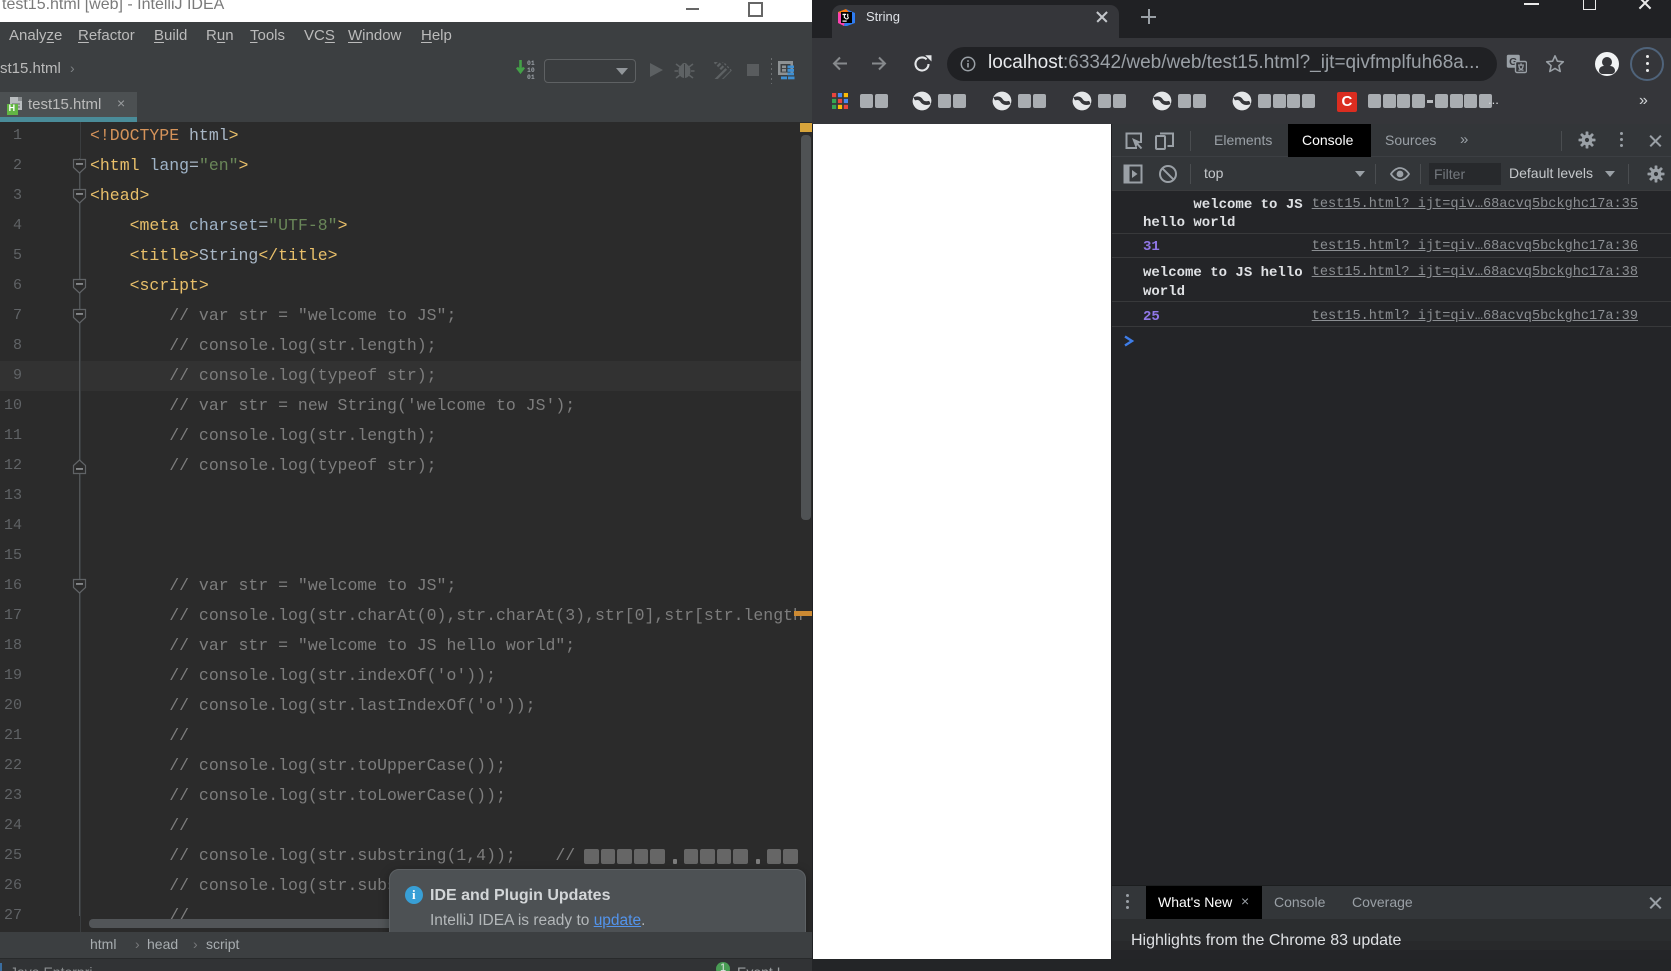 The image size is (1671, 971). What do you see at coordinates (531, 70) in the screenshot?
I see `svg-text: 10` at bounding box center [531, 70].